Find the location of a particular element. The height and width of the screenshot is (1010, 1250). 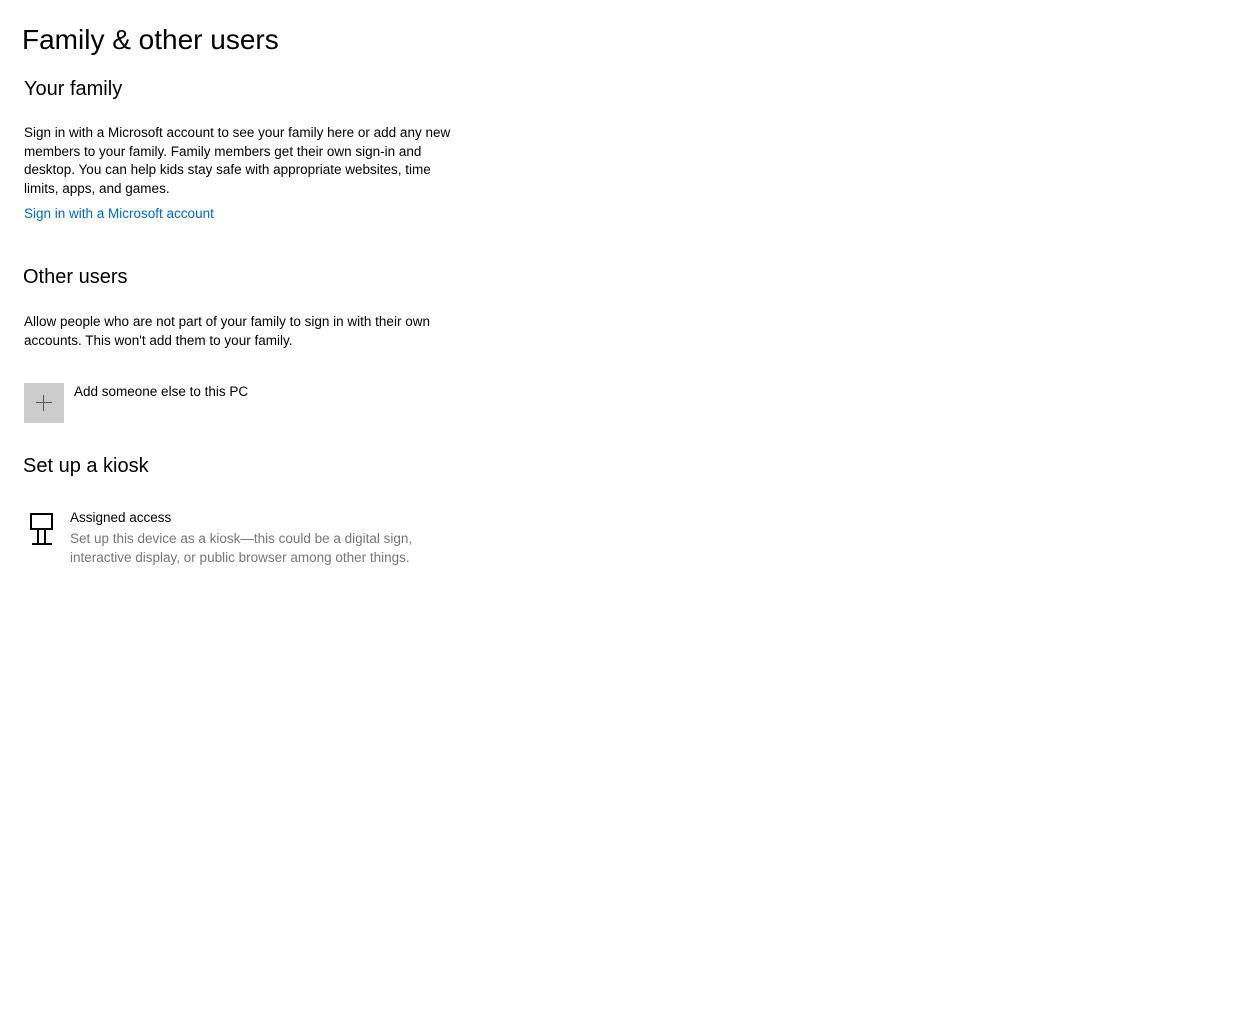

text-line: limits, apps, and games. is located at coordinates (97, 188).